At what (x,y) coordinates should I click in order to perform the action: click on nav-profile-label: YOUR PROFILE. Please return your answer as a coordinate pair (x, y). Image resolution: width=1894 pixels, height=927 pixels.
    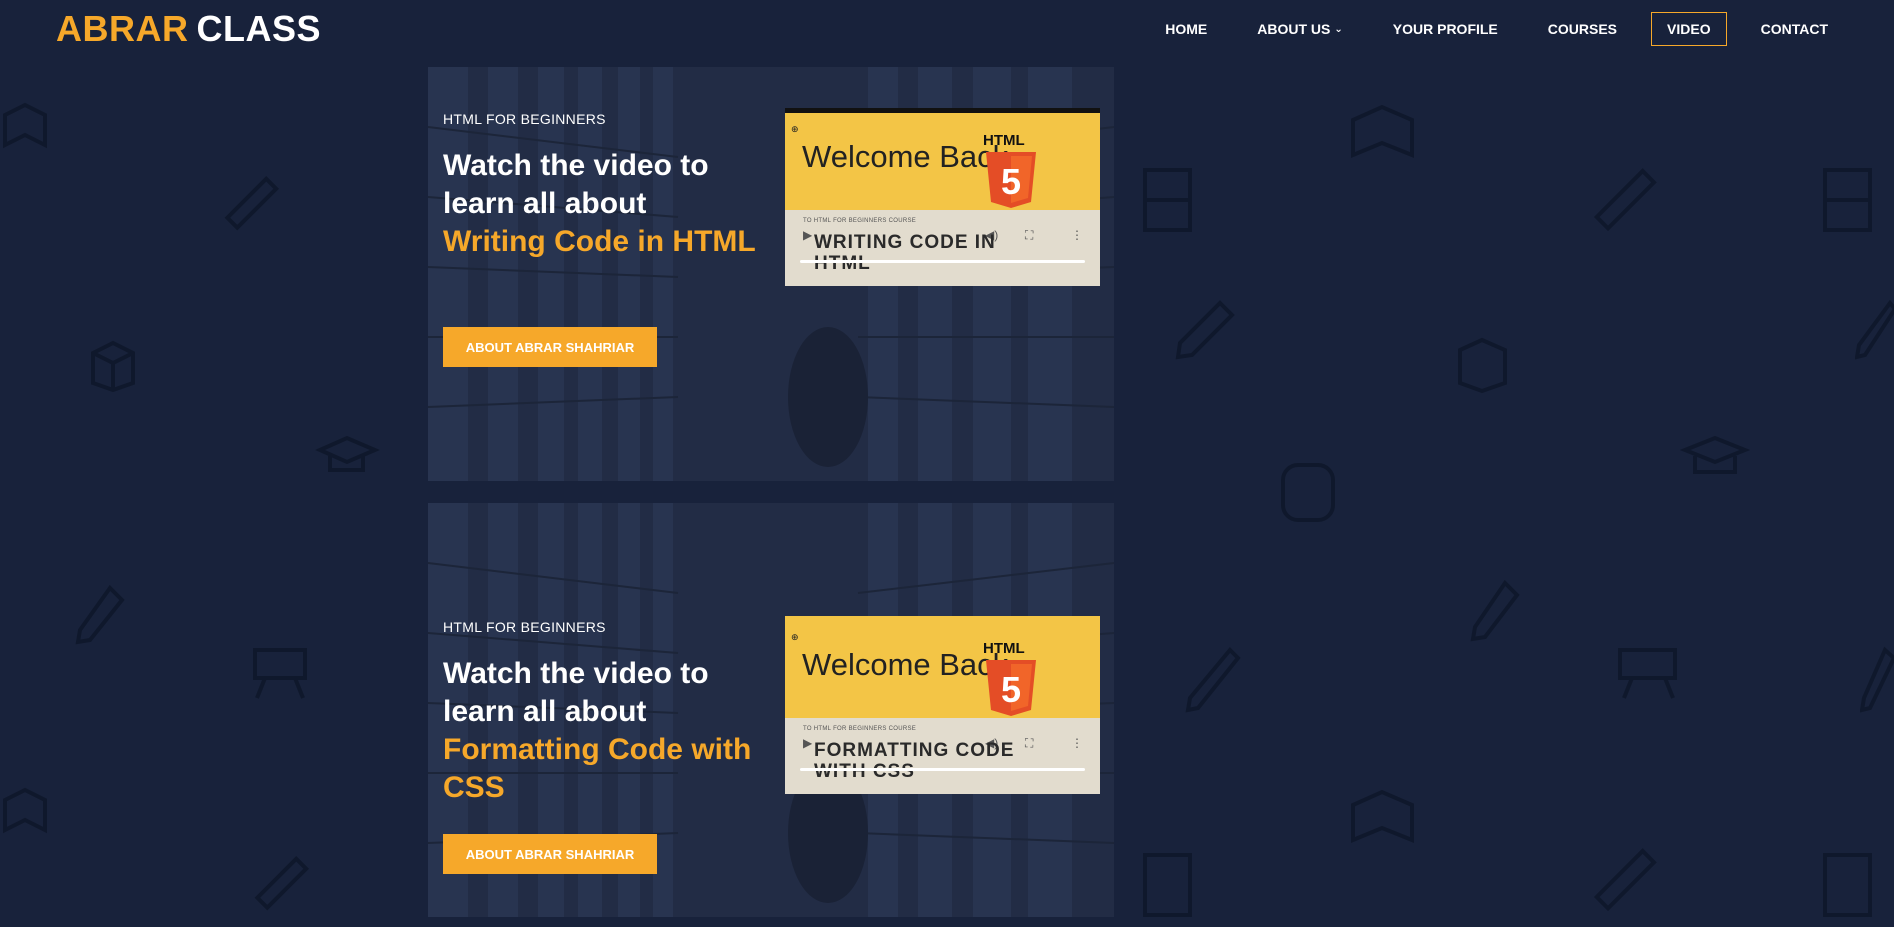
    Looking at the image, I should click on (1445, 29).